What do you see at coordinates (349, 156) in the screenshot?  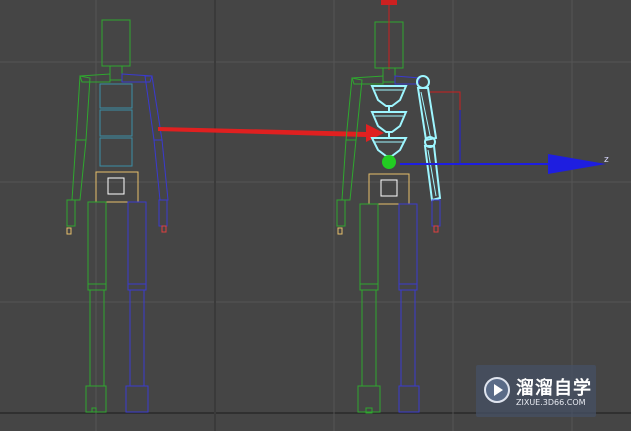 I see `biped-right-arm-l` at bounding box center [349, 156].